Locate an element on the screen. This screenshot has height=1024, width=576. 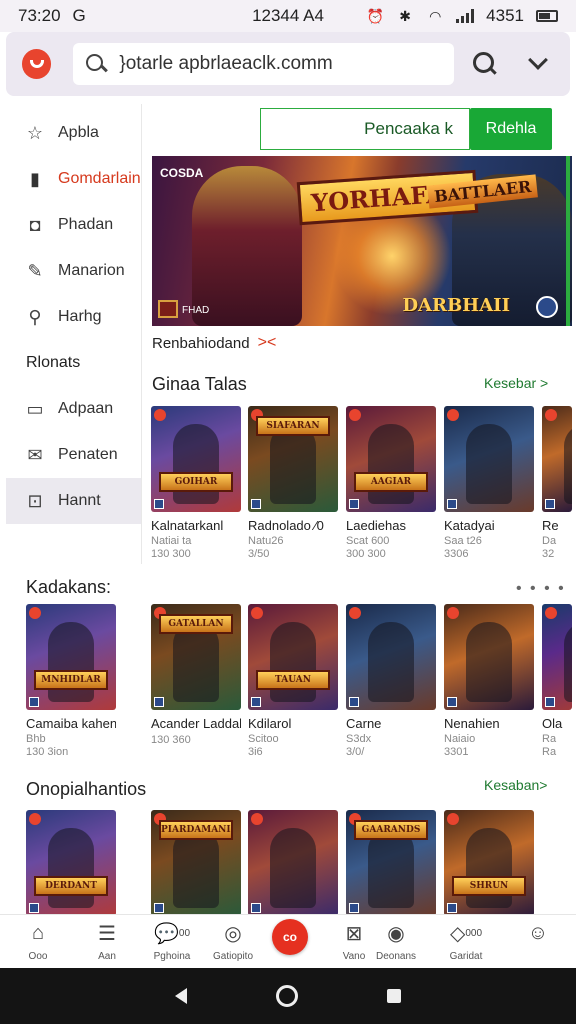
game-tile: Katadyai Saa t26 3306 is located at coordinates (489, 483).